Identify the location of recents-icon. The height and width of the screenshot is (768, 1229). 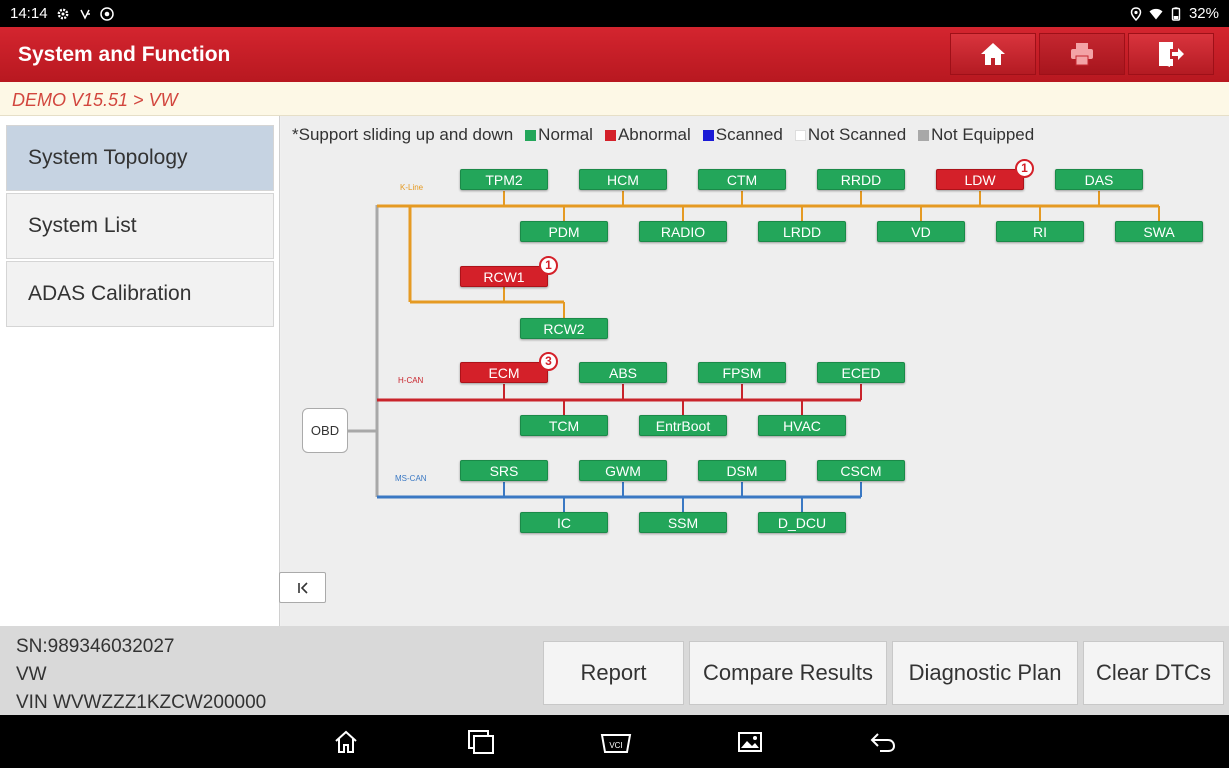
(481, 742).